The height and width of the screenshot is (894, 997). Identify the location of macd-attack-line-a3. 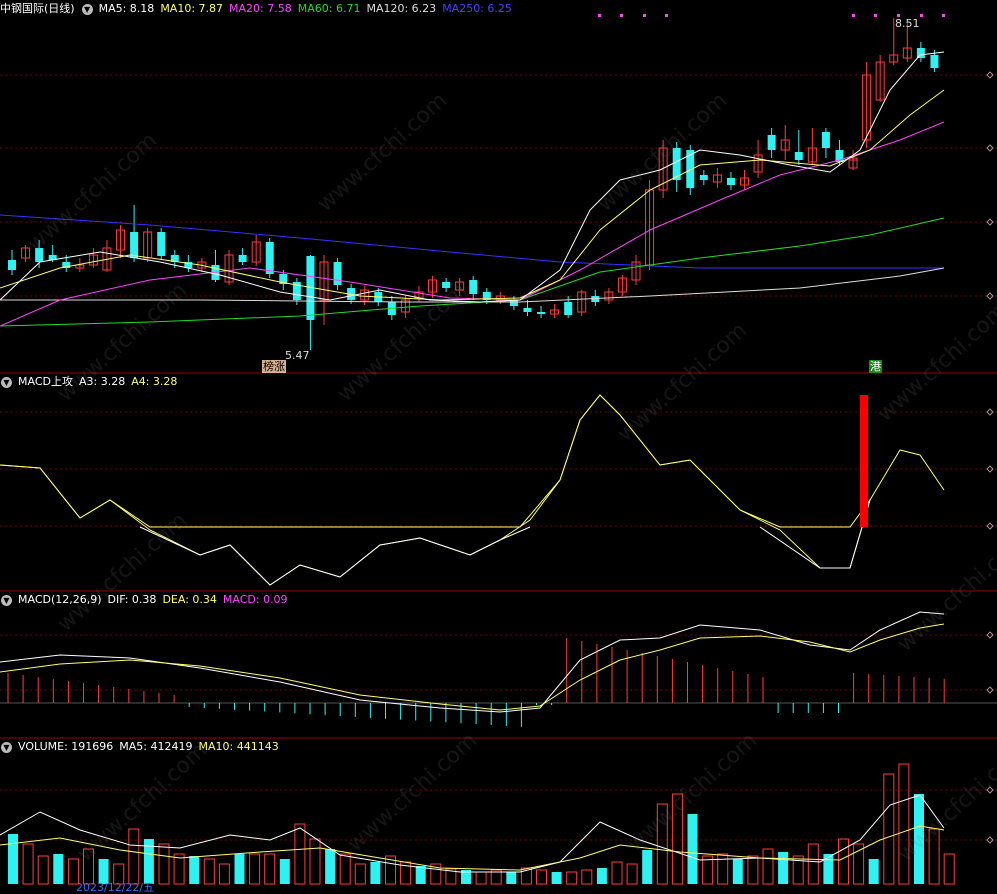
(435, 461).